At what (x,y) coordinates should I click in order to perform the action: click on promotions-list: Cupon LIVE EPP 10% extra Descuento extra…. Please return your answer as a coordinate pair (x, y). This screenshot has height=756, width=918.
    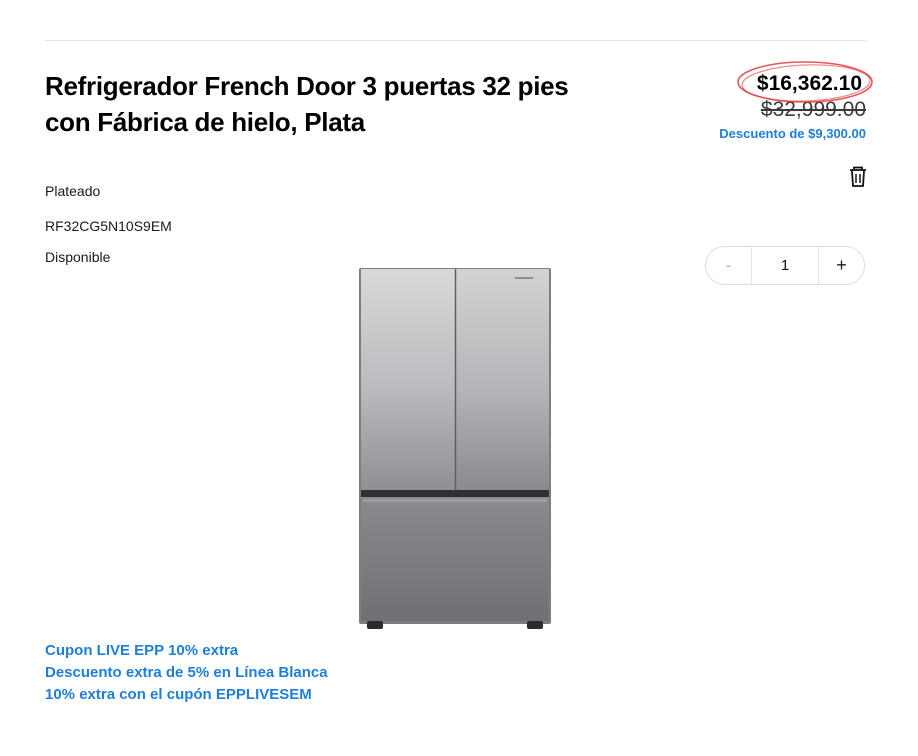
    Looking at the image, I should click on (186, 673).